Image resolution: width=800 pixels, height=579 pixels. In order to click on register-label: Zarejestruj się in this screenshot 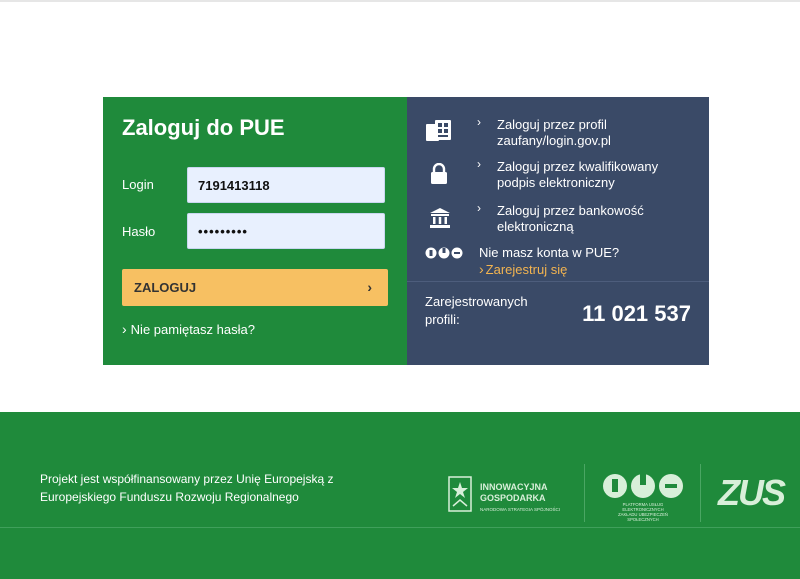, I will do `click(526, 269)`.